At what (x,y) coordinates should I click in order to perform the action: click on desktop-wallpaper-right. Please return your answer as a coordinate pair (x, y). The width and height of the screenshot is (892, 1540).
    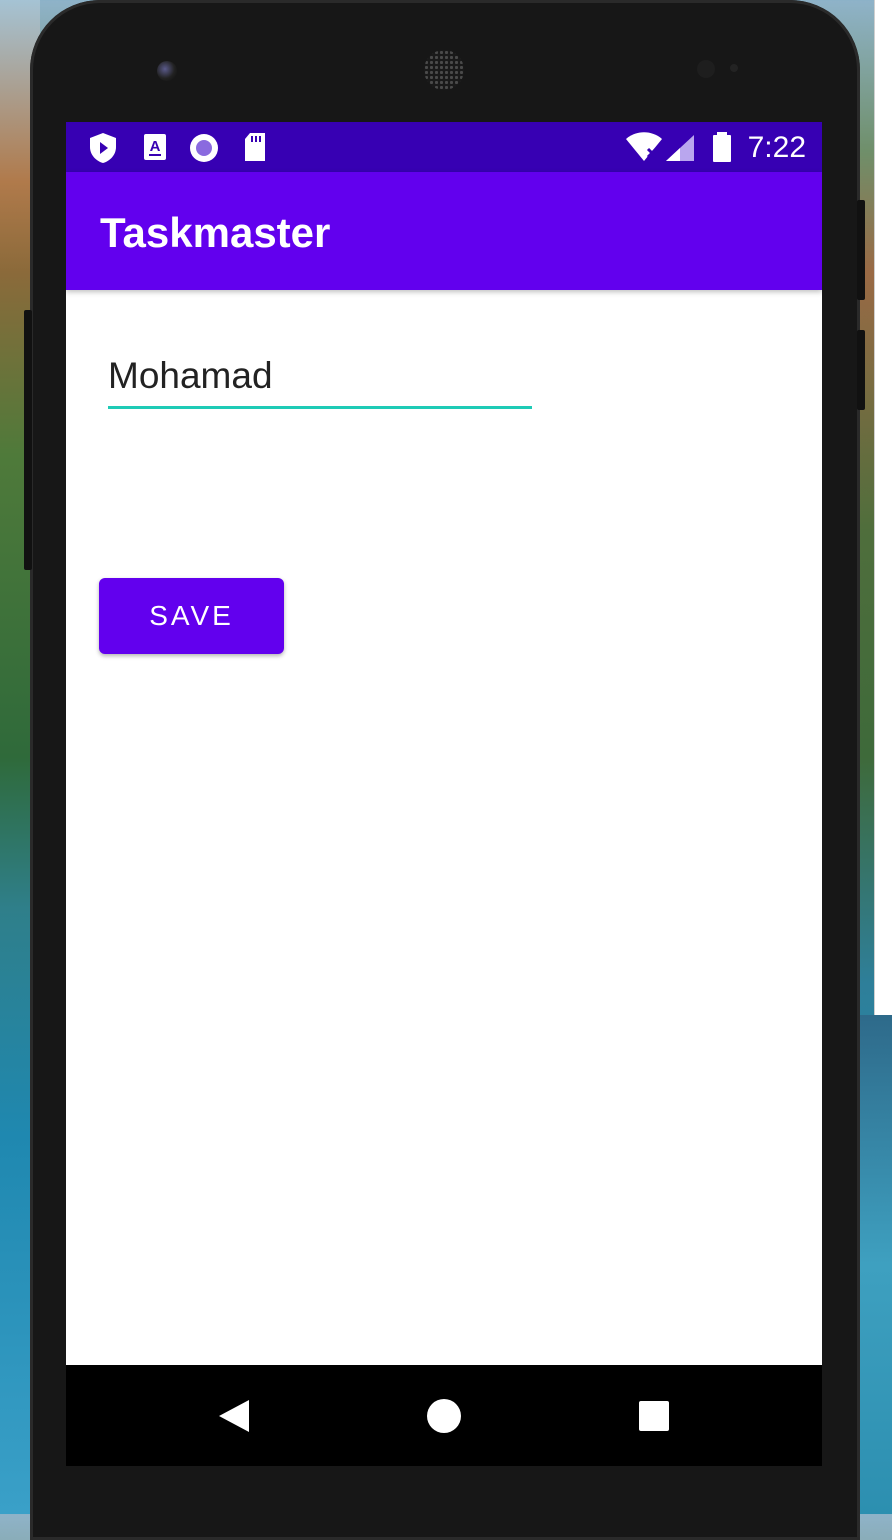
    Looking at the image, I should click on (876, 1264).